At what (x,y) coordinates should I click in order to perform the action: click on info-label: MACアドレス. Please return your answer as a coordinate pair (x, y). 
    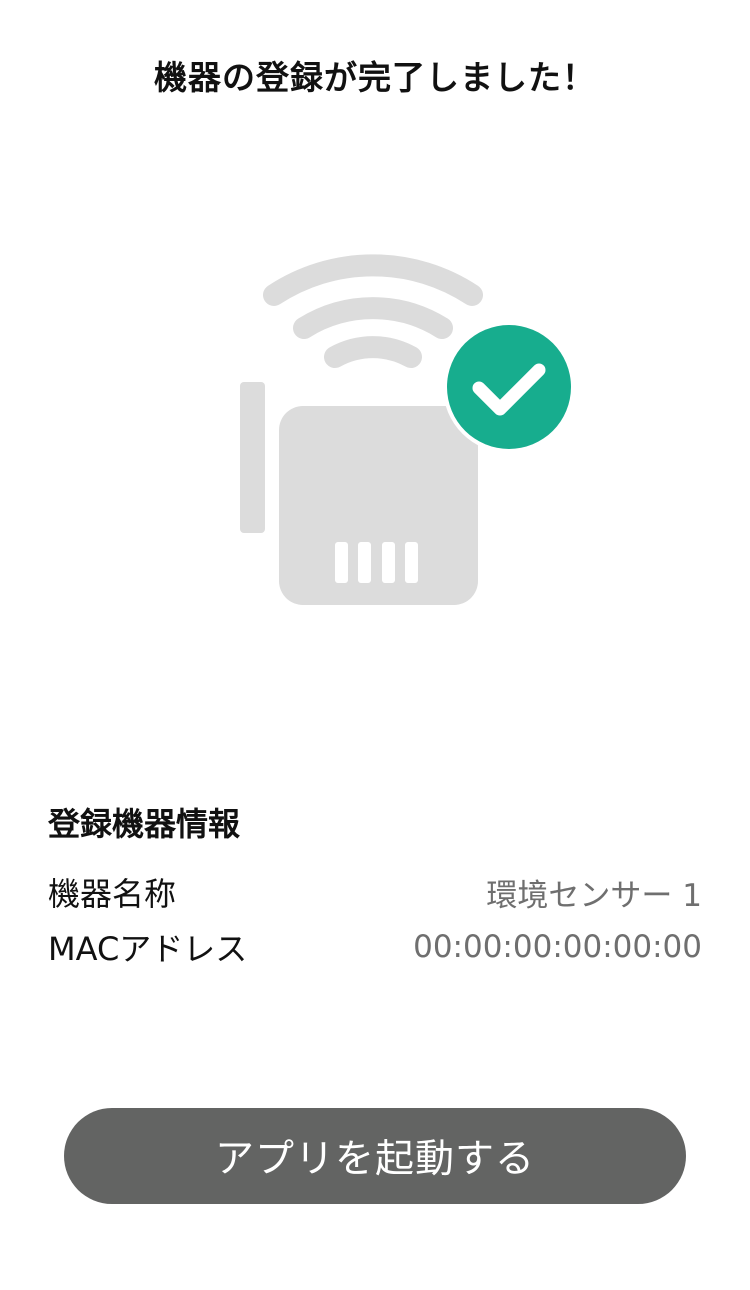
    Looking at the image, I should click on (148, 949).